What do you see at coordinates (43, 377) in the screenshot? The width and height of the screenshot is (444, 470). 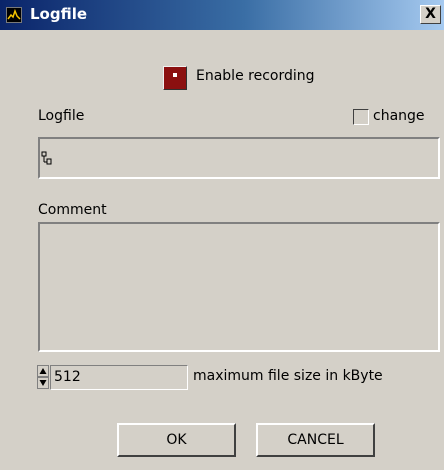 I see `size-spinner-icon` at bounding box center [43, 377].